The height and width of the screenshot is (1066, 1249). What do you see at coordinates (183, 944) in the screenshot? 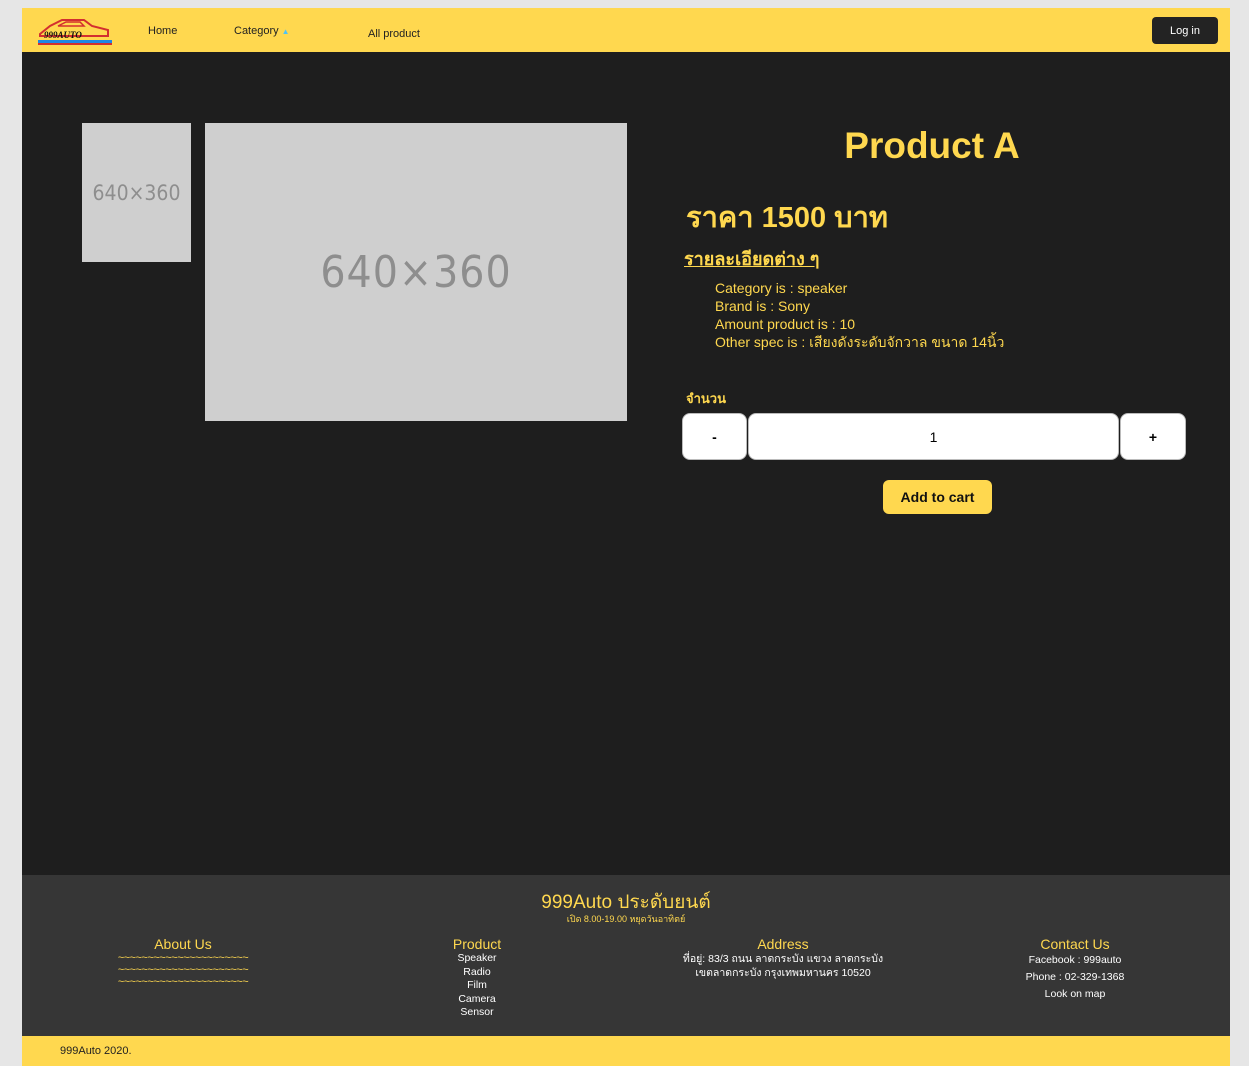
I see `about-heading: About Us` at bounding box center [183, 944].